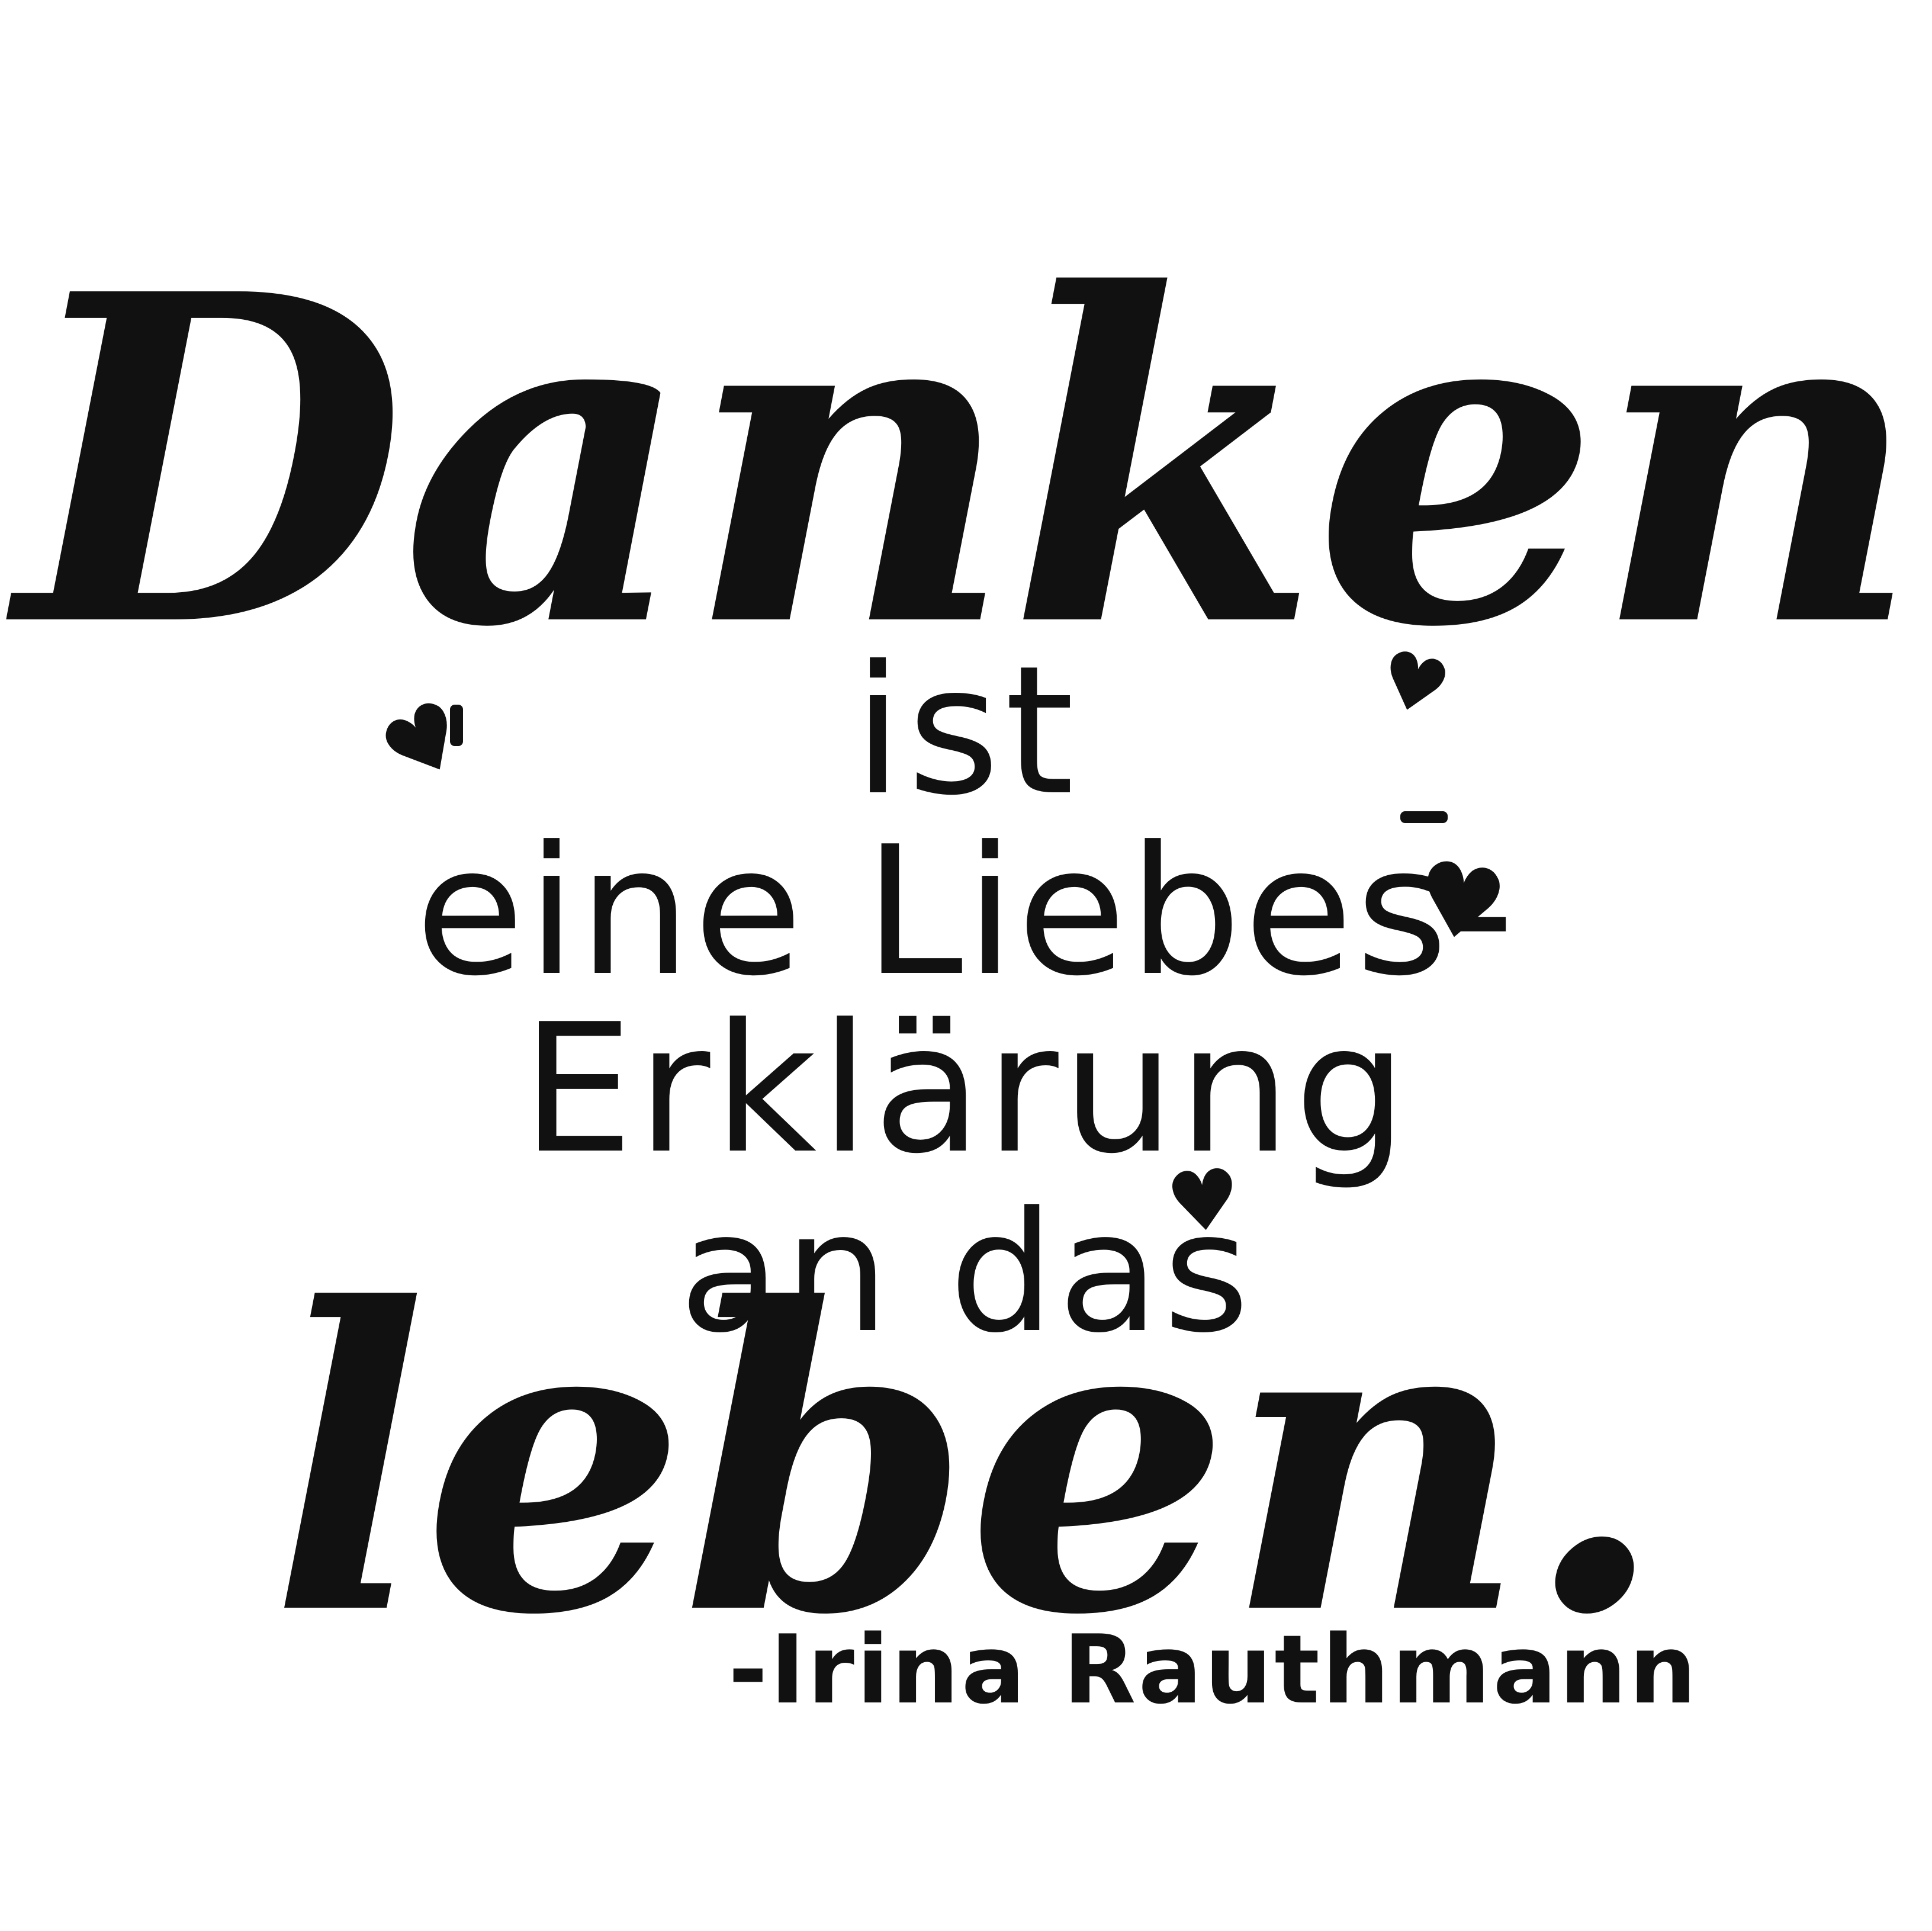 This screenshot has height=1931, width=1932. I want to click on quote-author: -Irina Rauthmann, so click(1213, 1669).